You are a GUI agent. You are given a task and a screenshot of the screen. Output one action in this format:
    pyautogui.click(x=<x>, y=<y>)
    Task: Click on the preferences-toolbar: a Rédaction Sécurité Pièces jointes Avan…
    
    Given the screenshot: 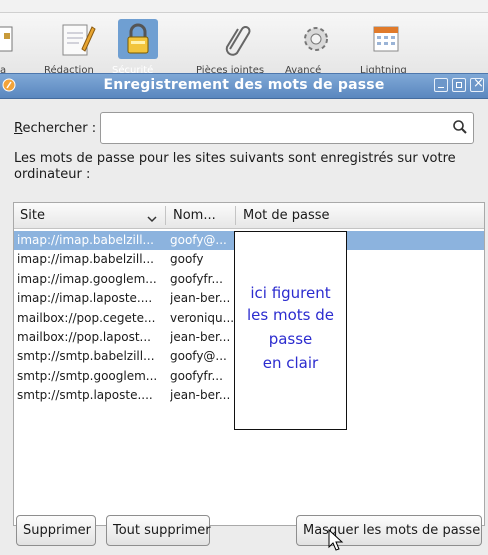 What is the action you would take?
    pyautogui.click(x=244, y=44)
    